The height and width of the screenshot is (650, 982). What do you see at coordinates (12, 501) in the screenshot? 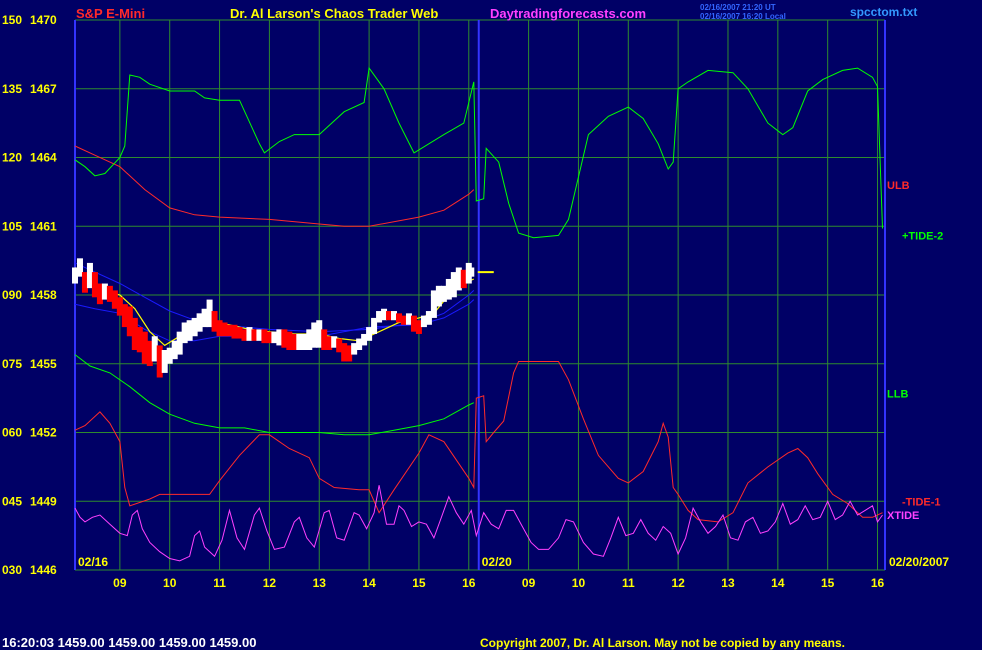
I see `y-tick-label-left: 045` at bounding box center [12, 501].